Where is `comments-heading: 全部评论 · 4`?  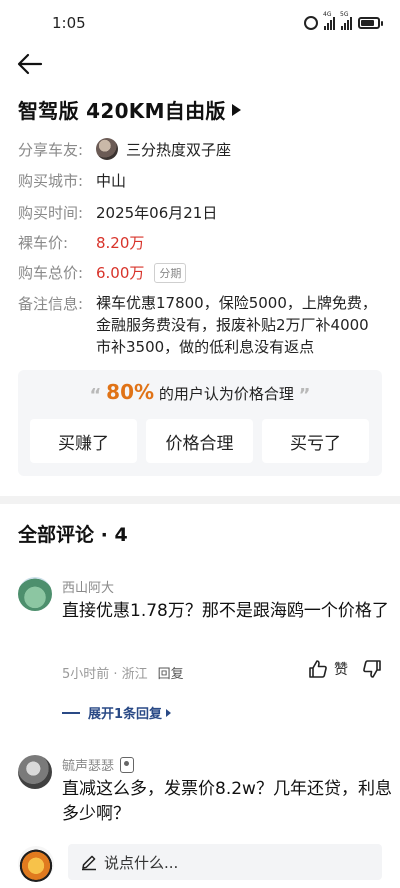 comments-heading: 全部评论 · 4 is located at coordinates (73, 535).